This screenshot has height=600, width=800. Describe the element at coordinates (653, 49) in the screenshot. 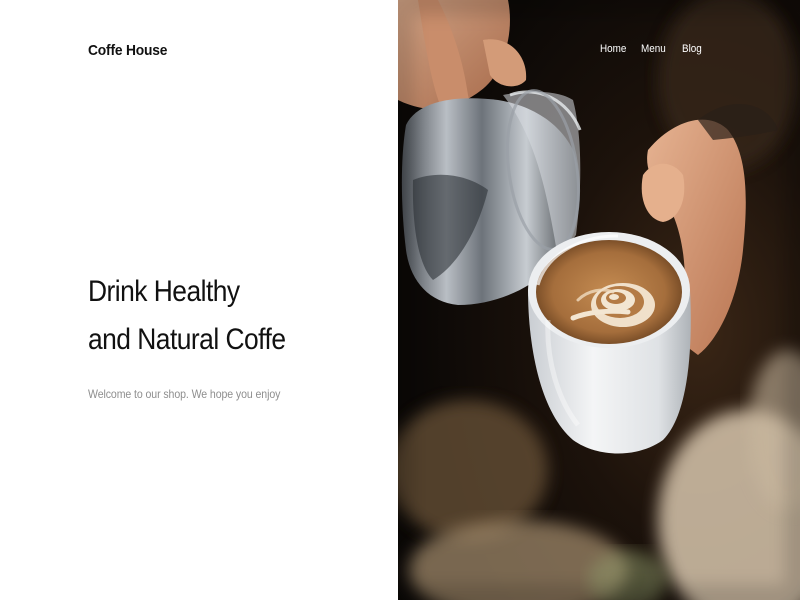

I see `nav-menu-link: Menu` at that location.